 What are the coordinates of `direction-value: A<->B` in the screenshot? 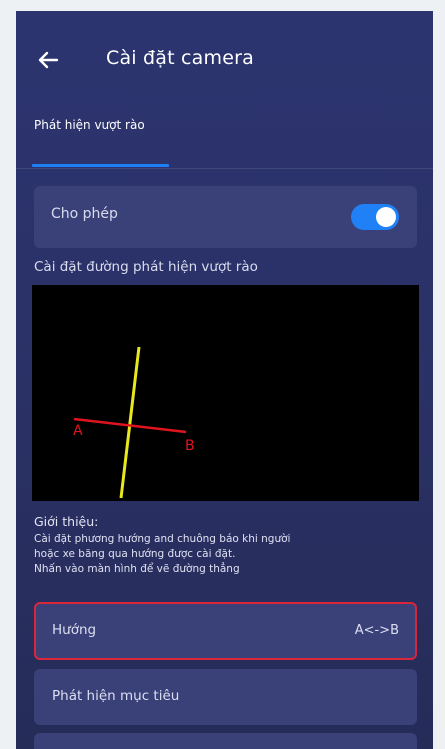 It's located at (376, 630).